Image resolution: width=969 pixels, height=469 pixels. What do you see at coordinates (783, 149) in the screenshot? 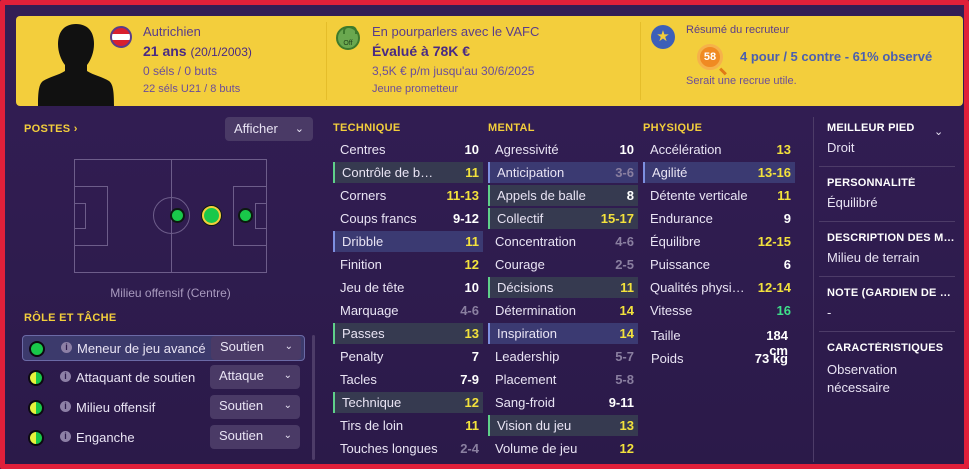
I see `attribute-value: 13` at bounding box center [783, 149].